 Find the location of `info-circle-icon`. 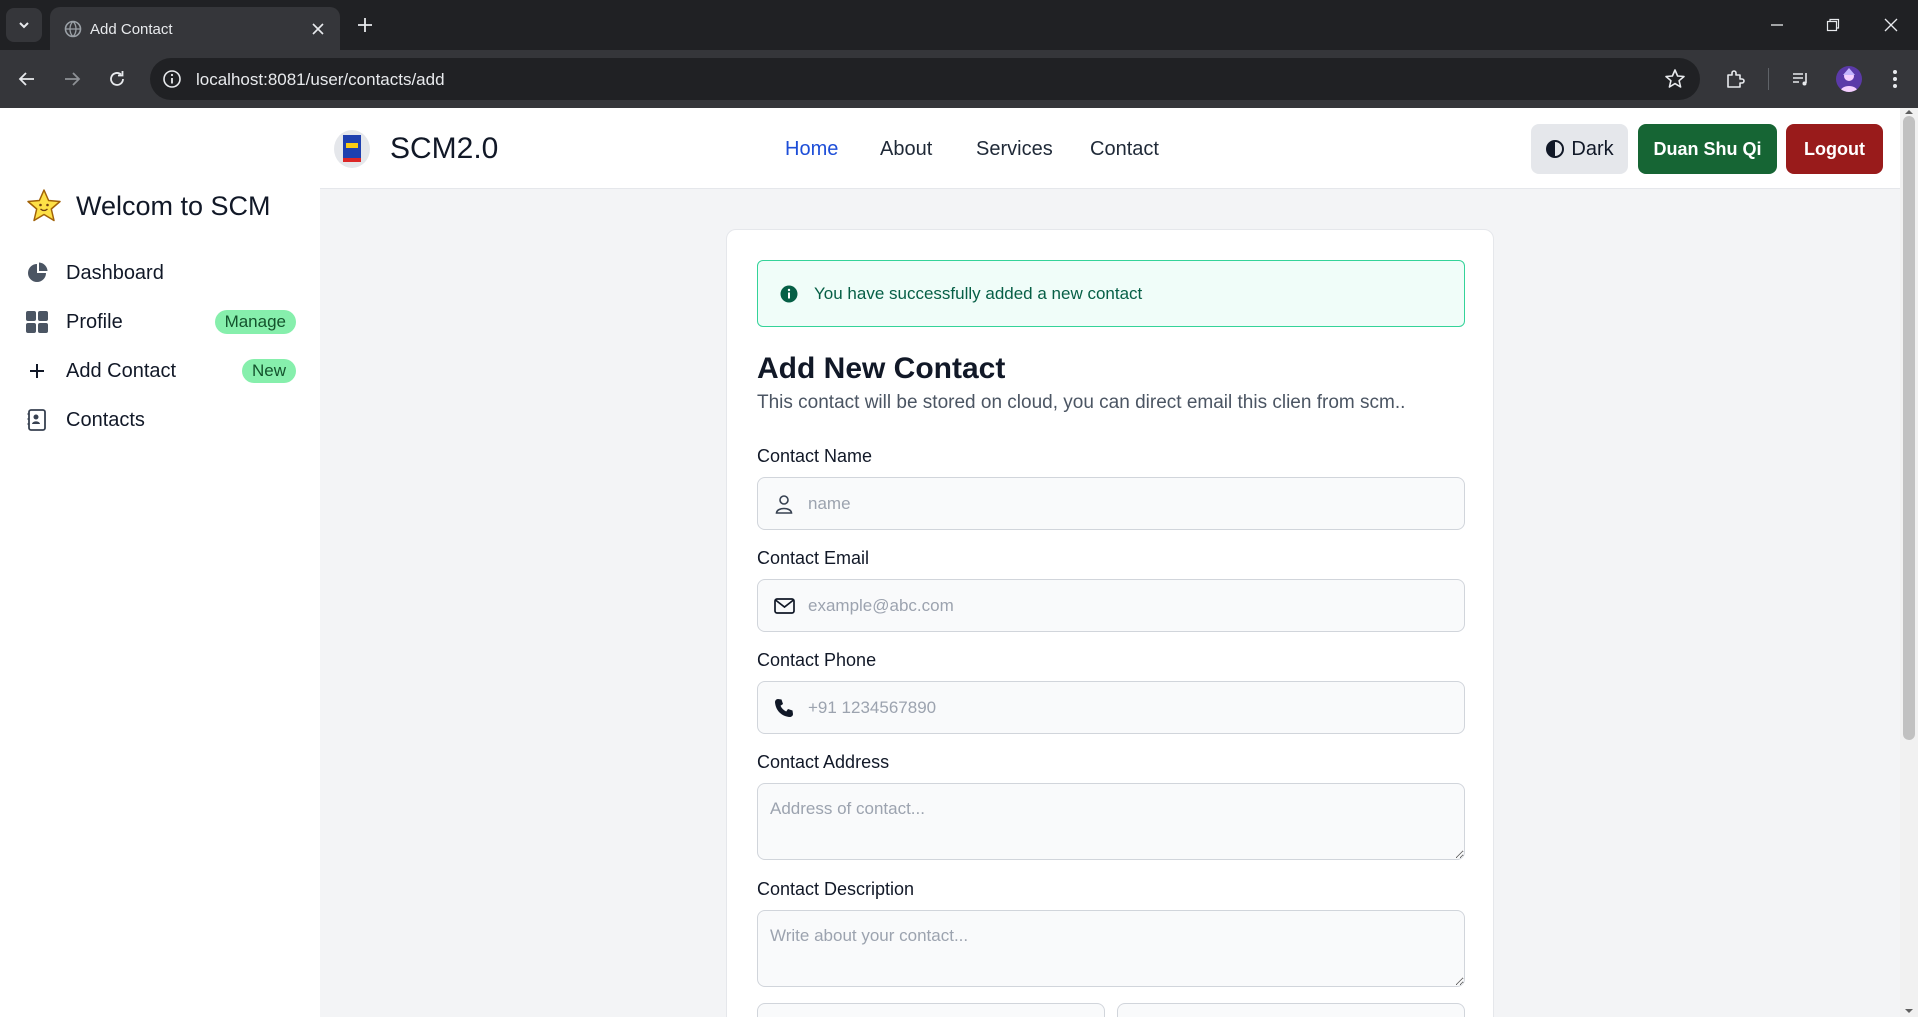

info-circle-icon is located at coordinates (789, 294).